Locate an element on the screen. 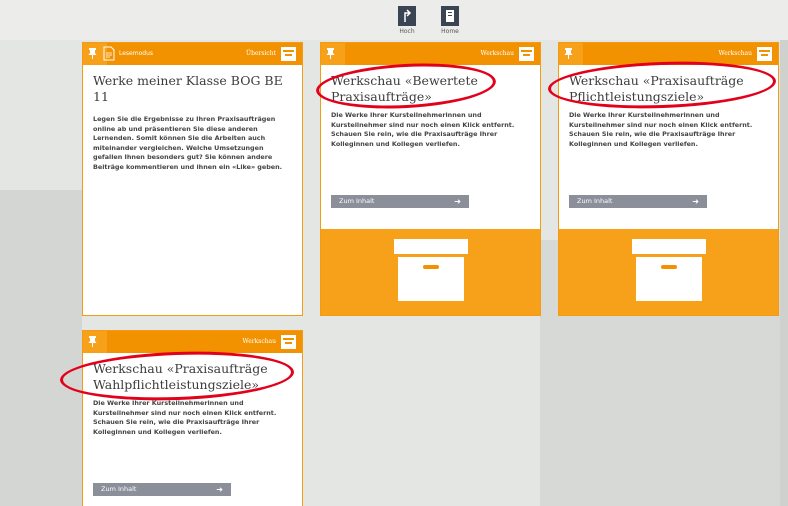 The height and width of the screenshot is (506, 788). nav-home: Home is located at coordinates (450, 20).